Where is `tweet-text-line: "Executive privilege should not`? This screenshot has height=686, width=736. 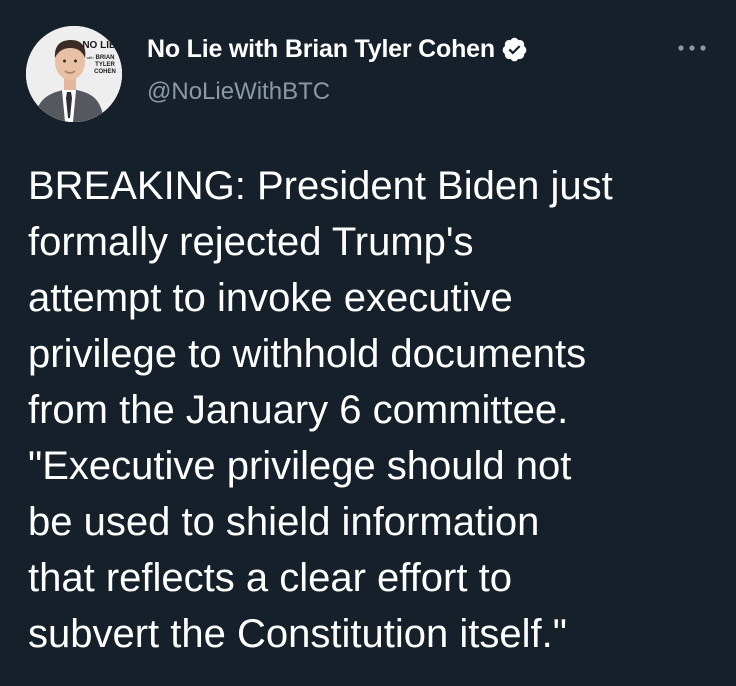
tweet-text-line: "Executive privilege should not is located at coordinates (300, 466).